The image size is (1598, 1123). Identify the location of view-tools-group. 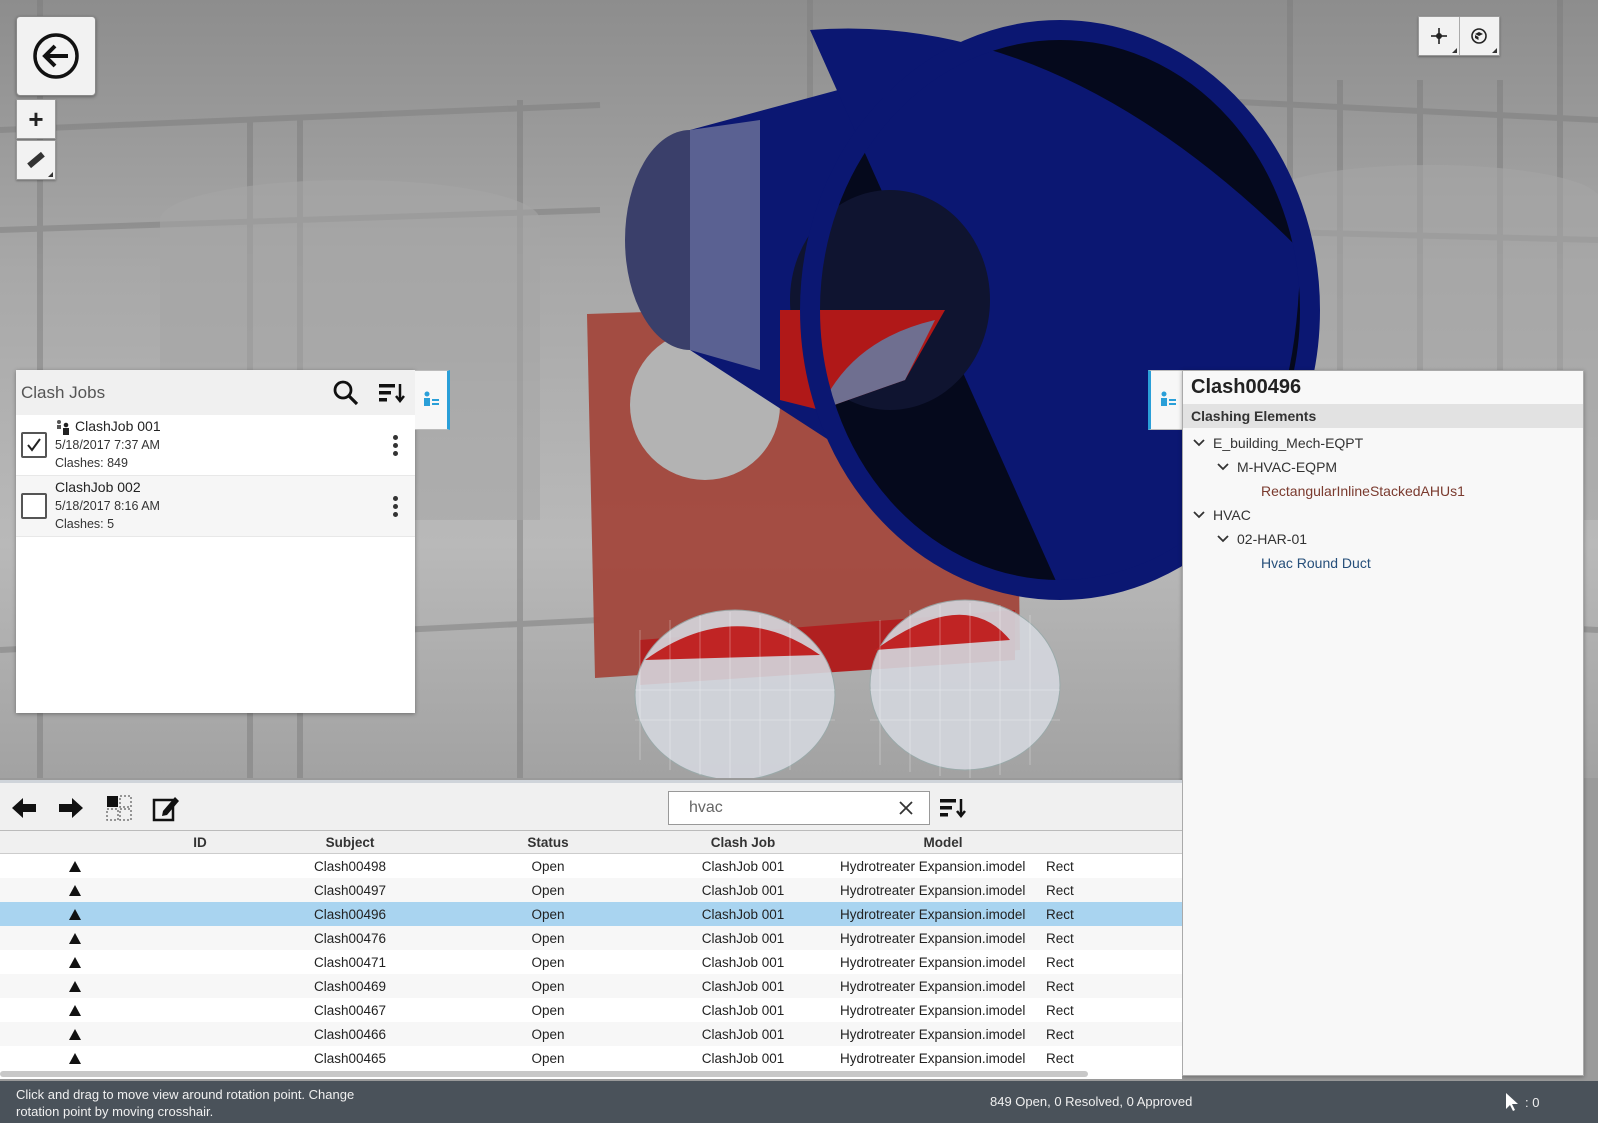
(1459, 36).